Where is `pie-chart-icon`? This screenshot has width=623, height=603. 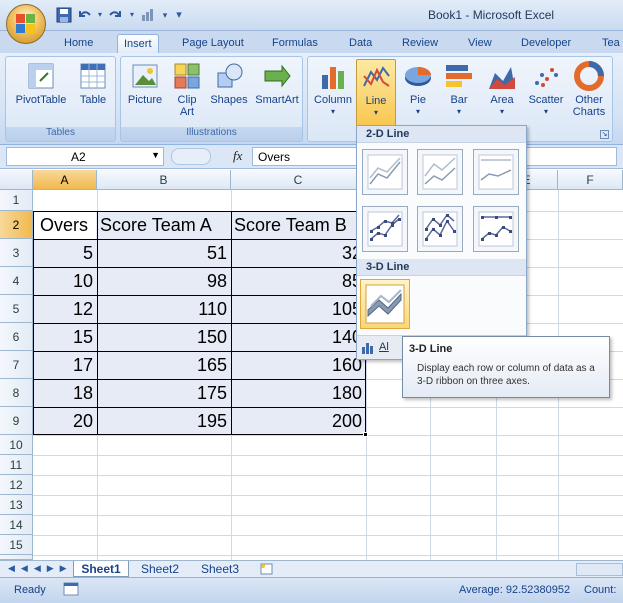 pie-chart-icon is located at coordinates (418, 76).